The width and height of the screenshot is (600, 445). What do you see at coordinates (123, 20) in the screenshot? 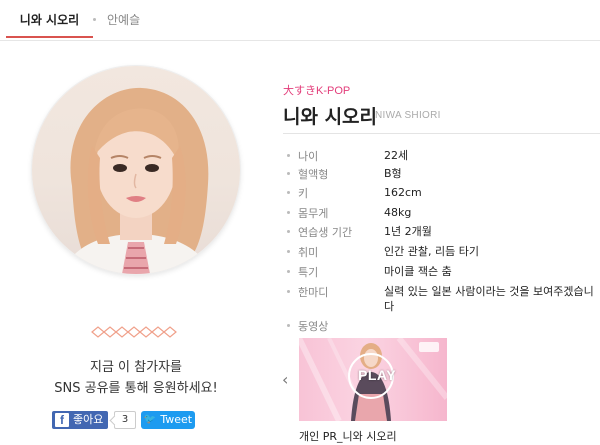
I see `tab-ahn-yeseul: 안예슬` at bounding box center [123, 20].